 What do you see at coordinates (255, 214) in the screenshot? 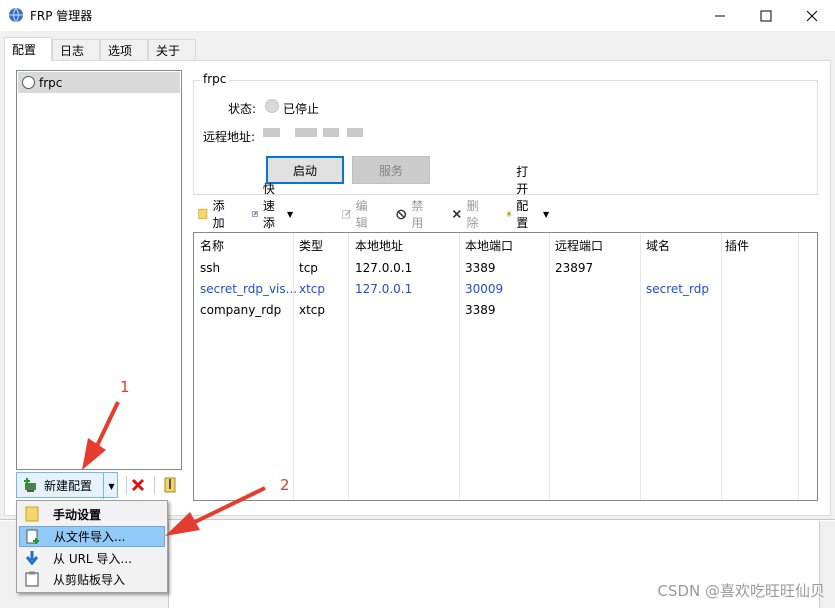
I see `shortcut-icon` at bounding box center [255, 214].